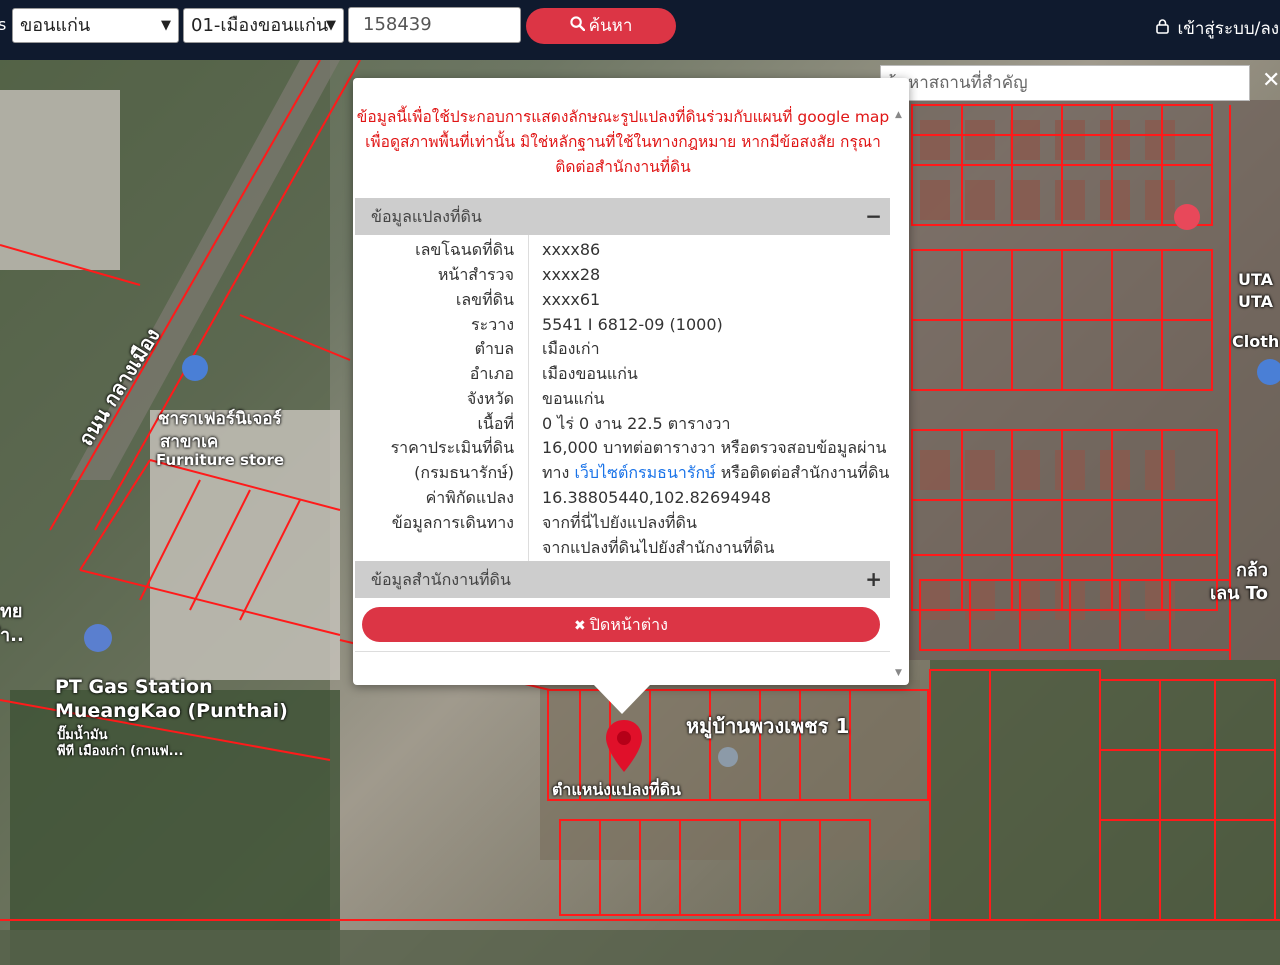  I want to click on field-value: xxxx28, so click(571, 274).